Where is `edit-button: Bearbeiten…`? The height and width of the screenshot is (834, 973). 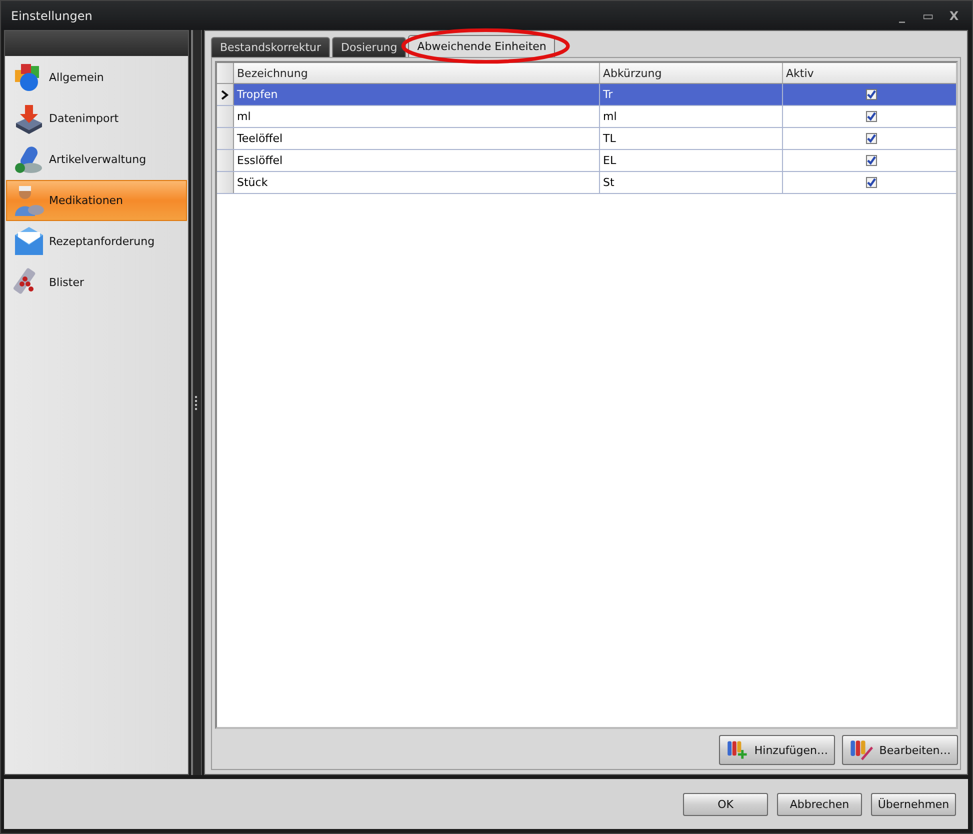 edit-button: Bearbeiten… is located at coordinates (900, 750).